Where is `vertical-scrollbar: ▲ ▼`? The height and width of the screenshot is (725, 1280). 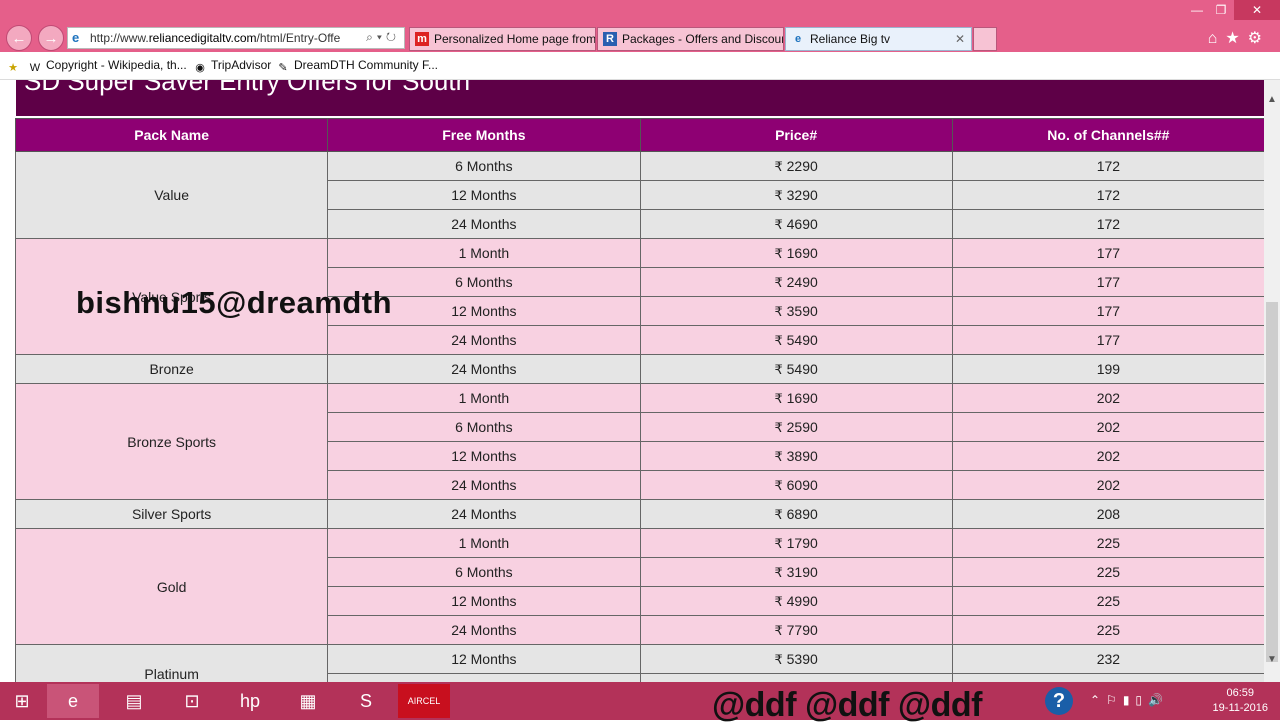 vertical-scrollbar: ▲ ▼ is located at coordinates (1272, 381).